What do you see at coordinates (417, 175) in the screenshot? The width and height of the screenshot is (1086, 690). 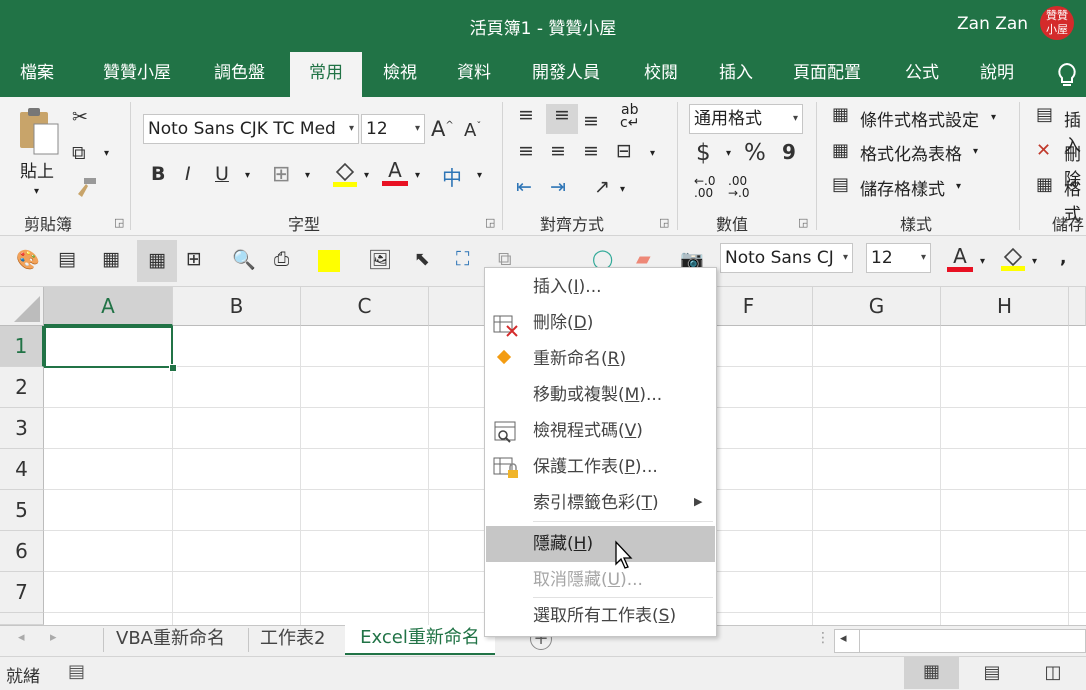 I see `font-color-dropdown-icon: ▾` at bounding box center [417, 175].